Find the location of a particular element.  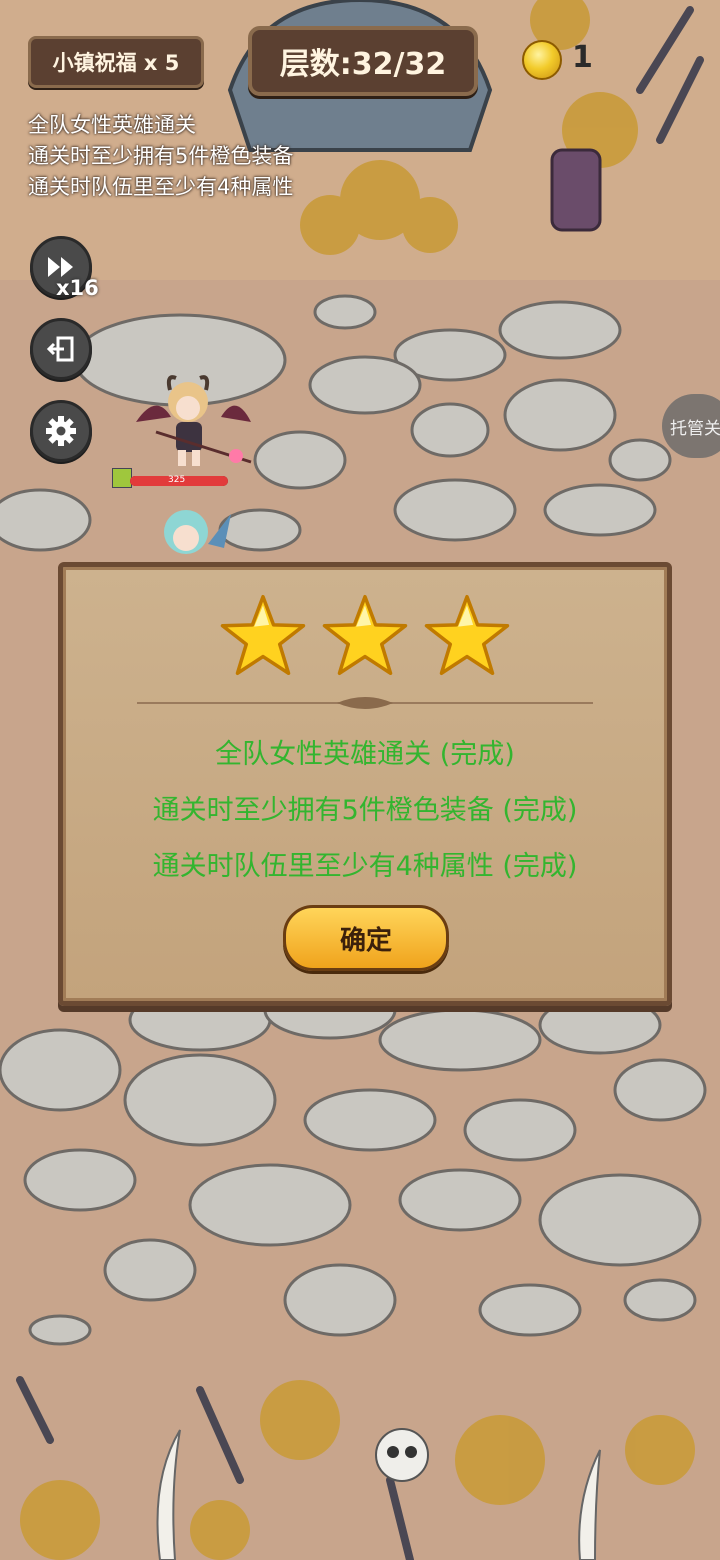

quest-list: 全队女性英雄通关 通关时至少拥有5件橙色装备 通关时队伍里至少有4种属性 is located at coordinates (160, 156).